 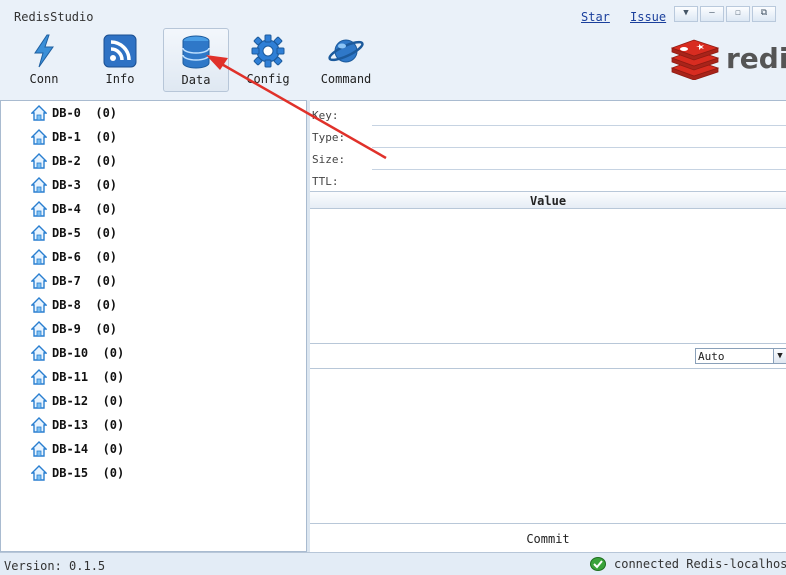 What do you see at coordinates (325, 181) in the screenshot?
I see `ttl-label: TTL:` at bounding box center [325, 181].